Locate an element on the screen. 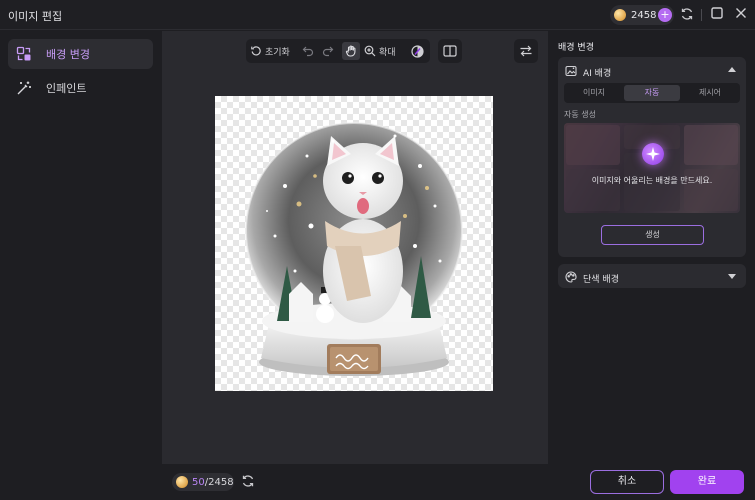  reset-button: 초기화 is located at coordinates (273, 51).